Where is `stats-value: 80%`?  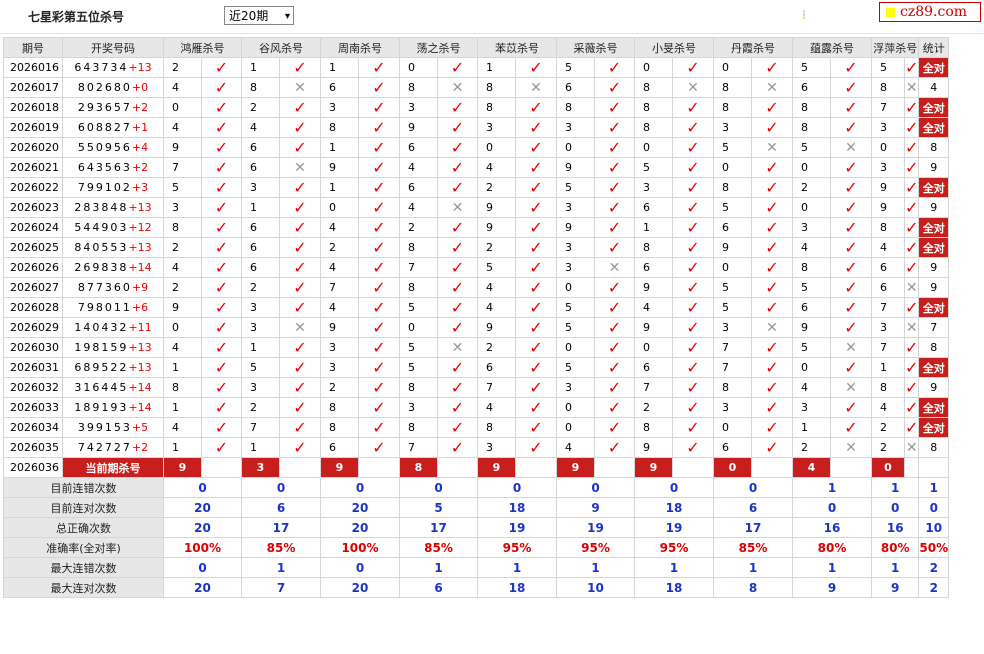 stats-value: 80% is located at coordinates (895, 547).